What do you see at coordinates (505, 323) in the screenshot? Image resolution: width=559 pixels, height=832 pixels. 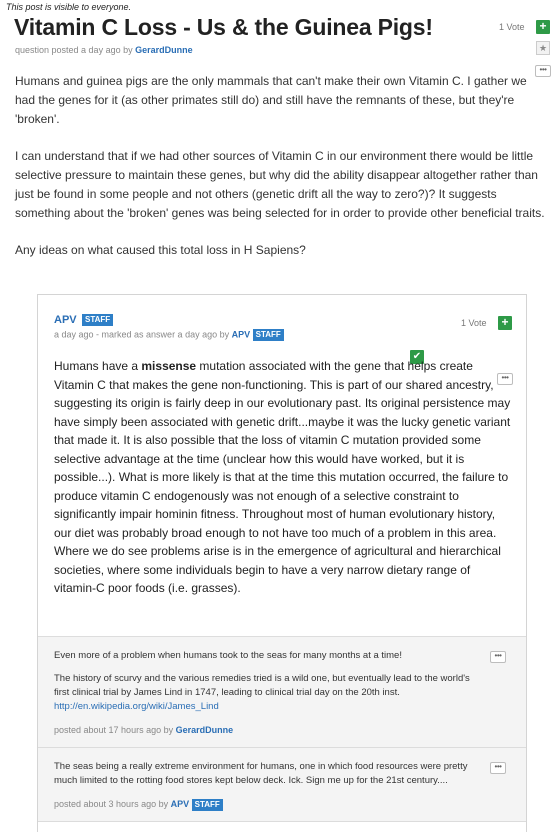 I see `answer-upvote-button: +` at bounding box center [505, 323].